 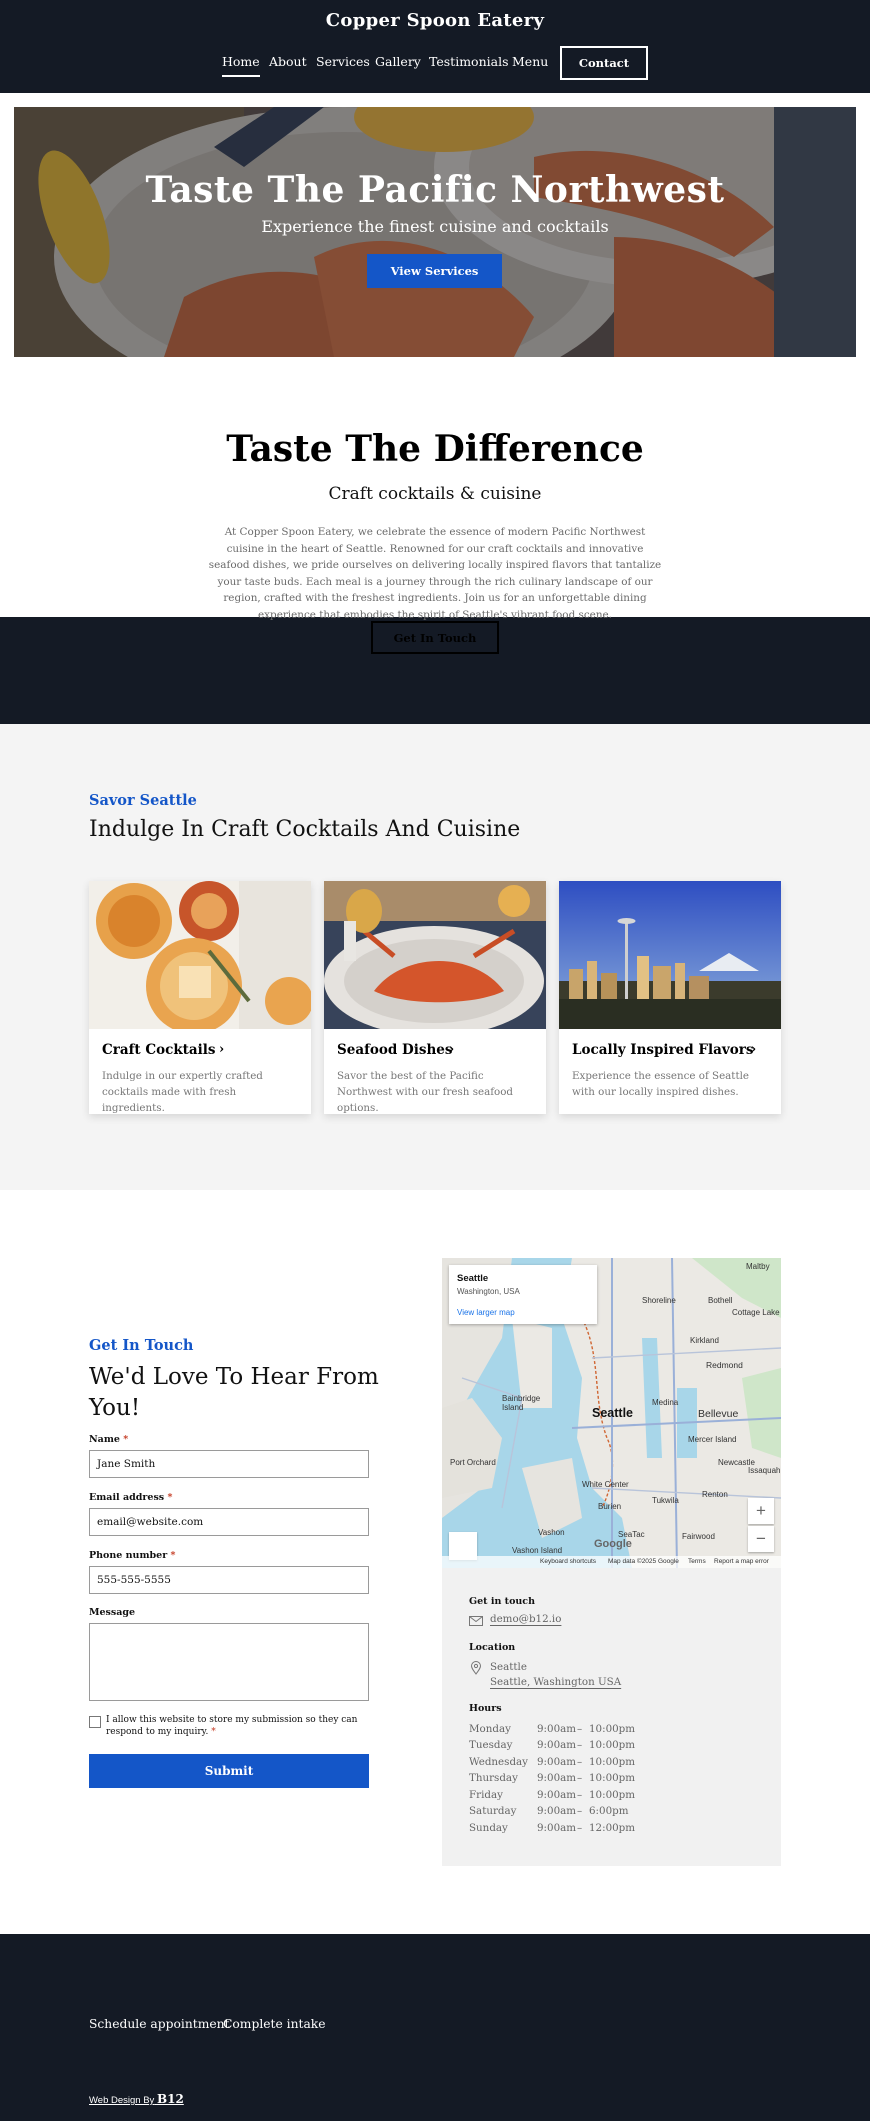 What do you see at coordinates (613, 1544) in the screenshot?
I see `google-logo: Google` at bounding box center [613, 1544].